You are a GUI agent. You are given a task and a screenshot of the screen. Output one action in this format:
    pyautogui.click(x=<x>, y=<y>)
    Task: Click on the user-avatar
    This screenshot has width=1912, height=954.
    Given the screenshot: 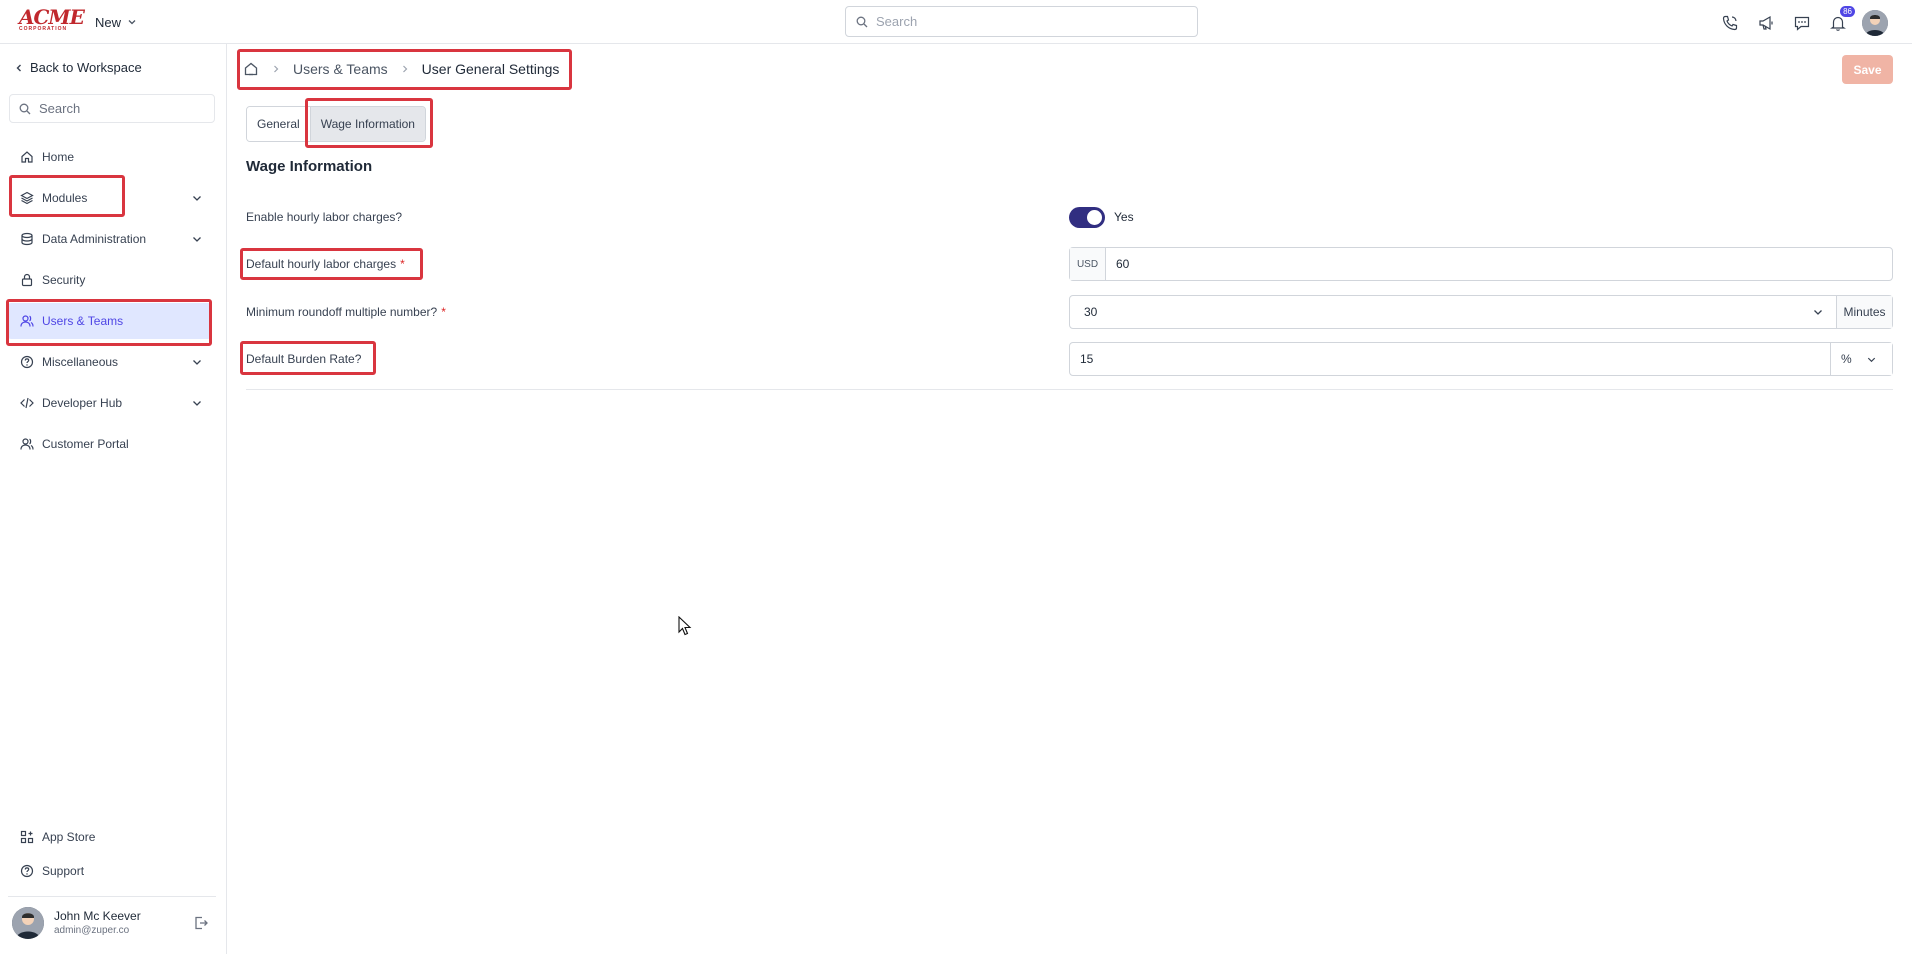 What is the action you would take?
    pyautogui.click(x=1875, y=23)
    